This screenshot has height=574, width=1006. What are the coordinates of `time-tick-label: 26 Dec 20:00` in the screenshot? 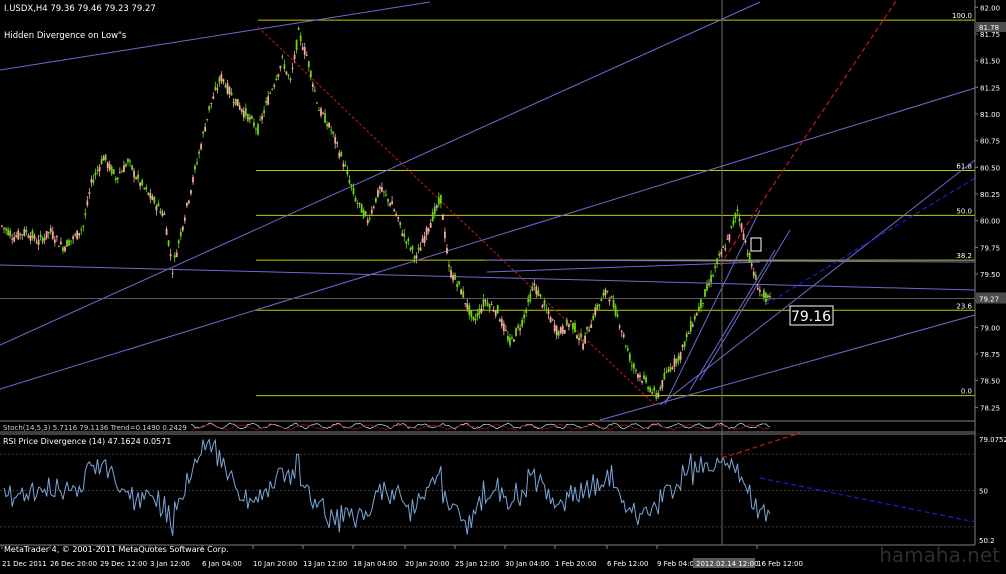 It's located at (73, 564).